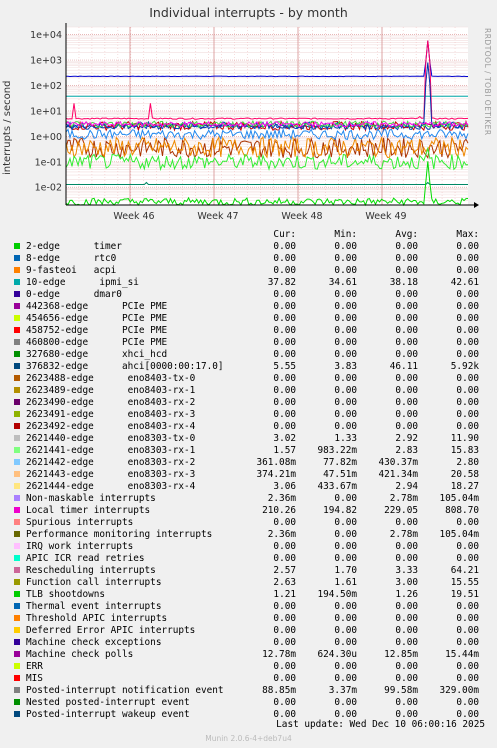  I want to click on legend-series-name: 458752-edge PCIe PME, so click(97, 330).